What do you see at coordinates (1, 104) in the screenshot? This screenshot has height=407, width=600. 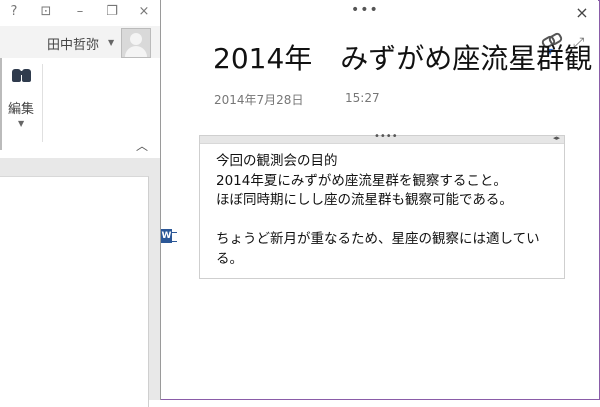 I see `ribbon-divider` at bounding box center [1, 104].